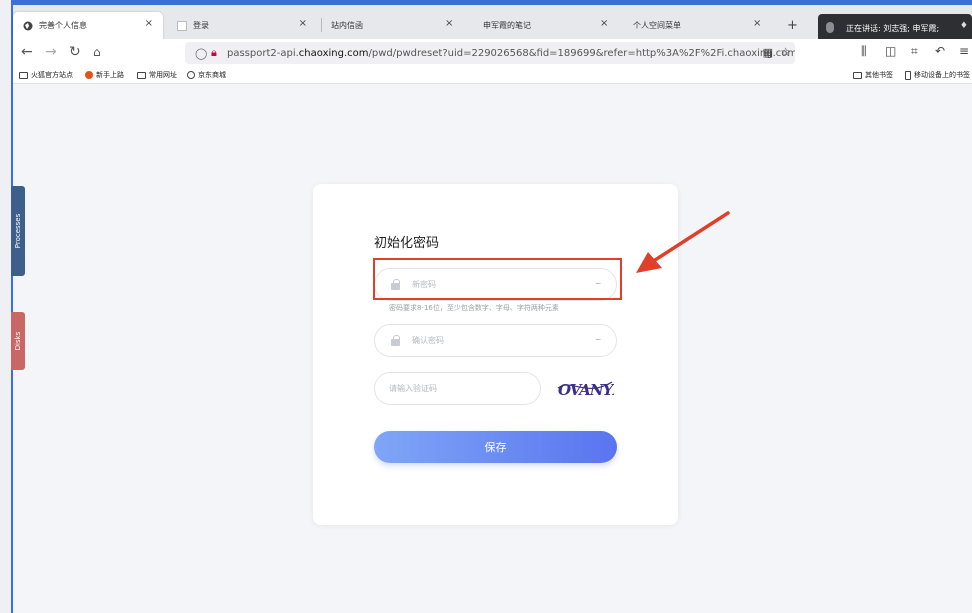 This screenshot has height=613, width=972. I want to click on shield-icon: ◯, so click(201, 53).